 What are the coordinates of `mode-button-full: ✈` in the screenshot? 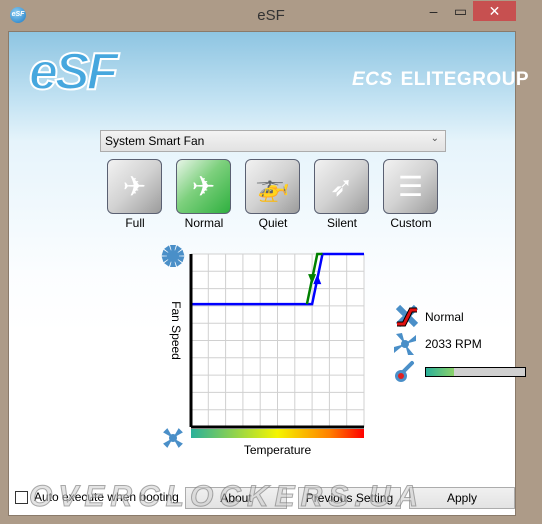 It's located at (134, 186).